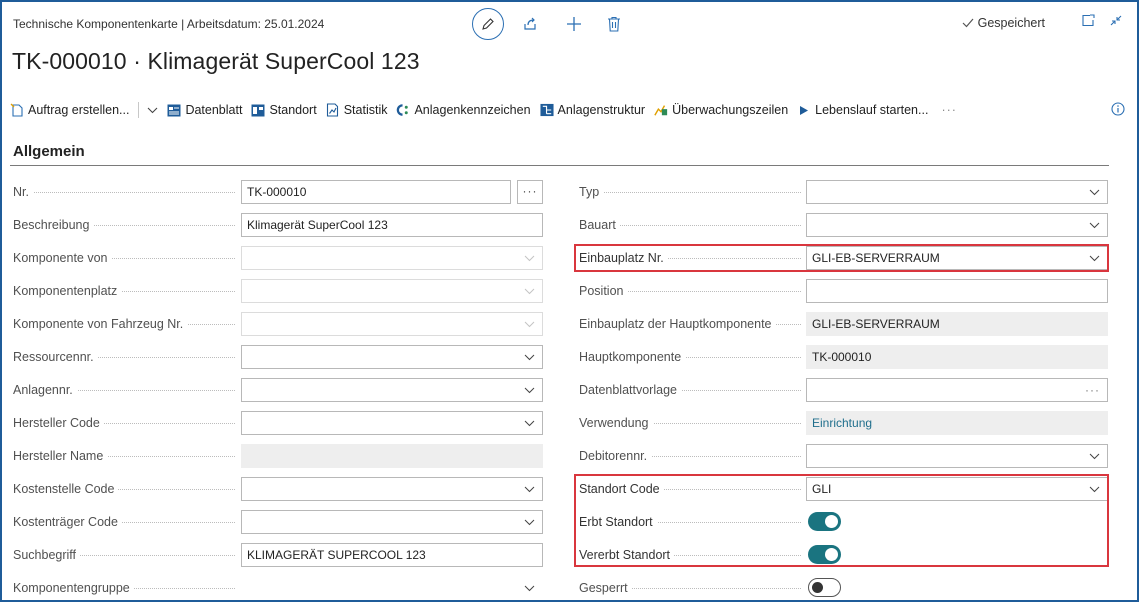 This screenshot has height=602, width=1139. Describe the element at coordinates (824, 521) in the screenshot. I see `erbt-standort-toggle` at that location.